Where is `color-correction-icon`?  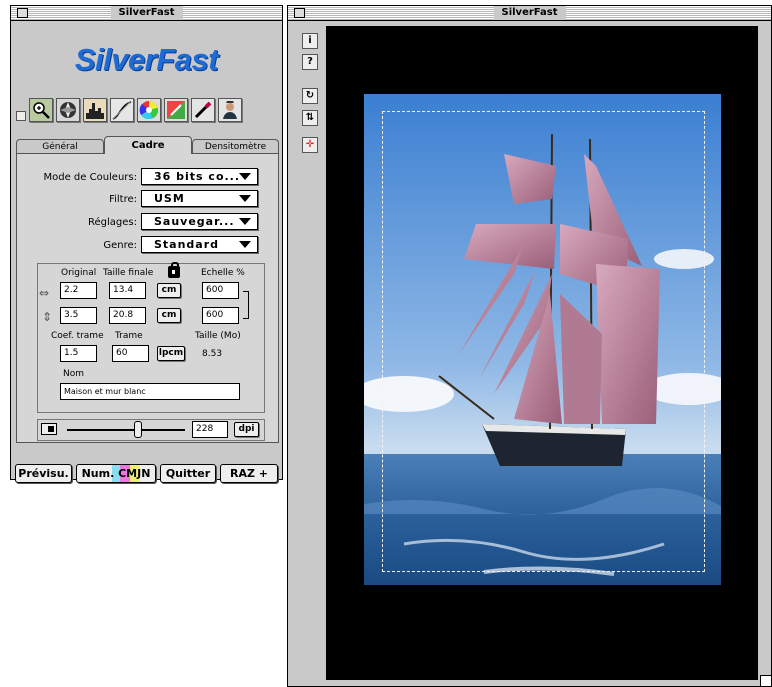
color-correction-icon is located at coordinates (176, 110).